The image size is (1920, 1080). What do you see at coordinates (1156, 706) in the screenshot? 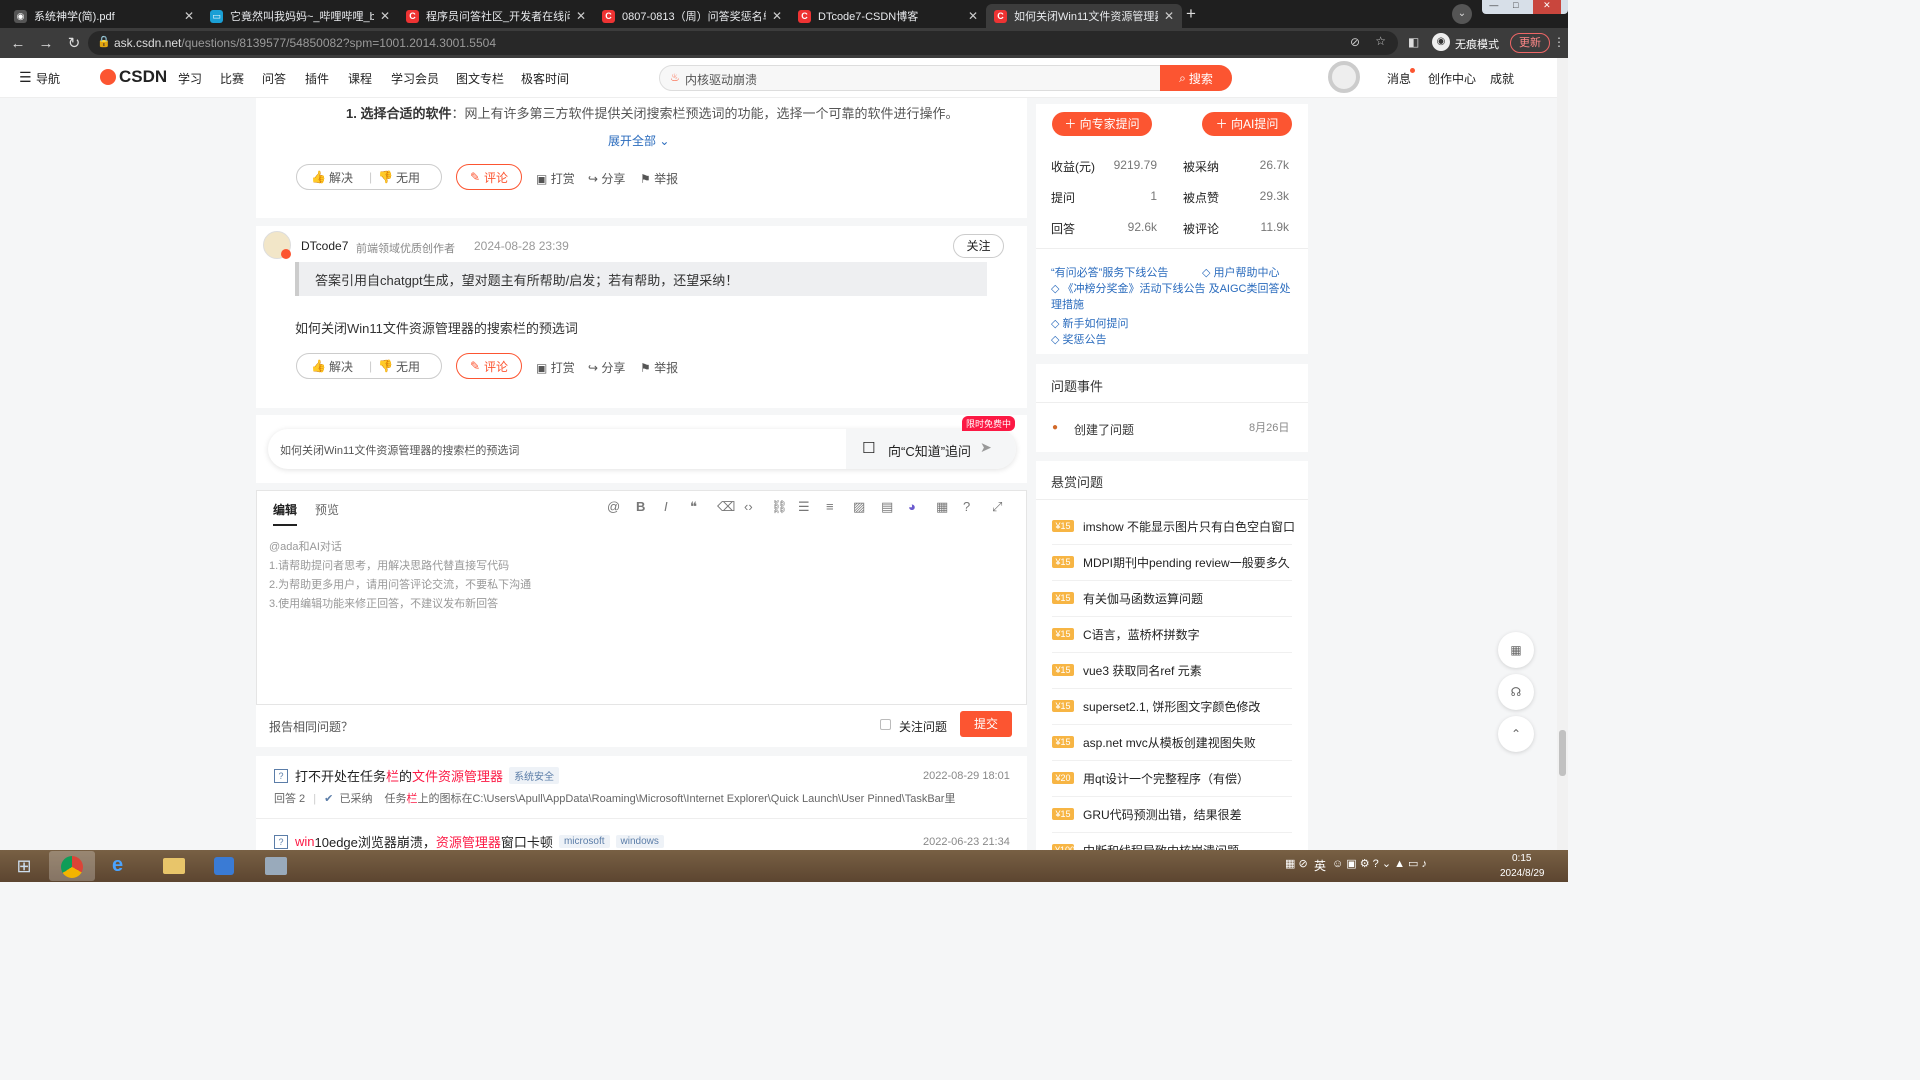
I see `bounty-item: ¥15 superset2.1, 饼形图文字颜色修改` at bounding box center [1156, 706].